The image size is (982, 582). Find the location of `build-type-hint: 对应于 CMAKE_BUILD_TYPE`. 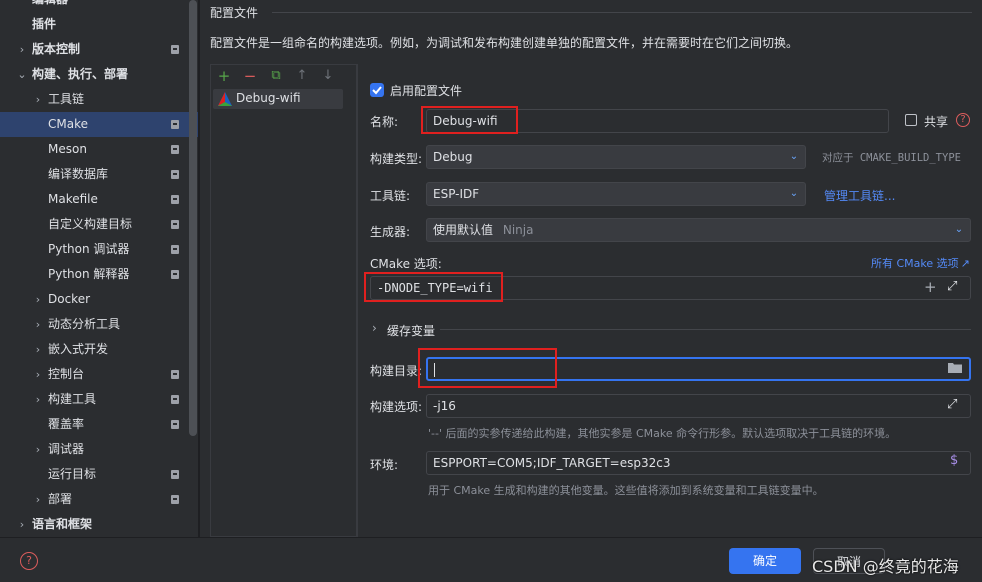

build-type-hint: 对应于 CMAKE_BUILD_TYPE is located at coordinates (891, 158).